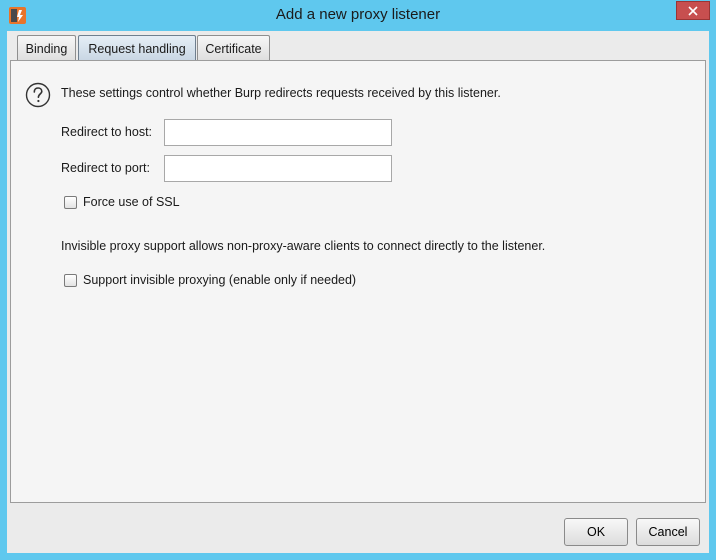 This screenshot has width=716, height=560. What do you see at coordinates (70, 202) in the screenshot?
I see `force-ssl-checkbox` at bounding box center [70, 202].